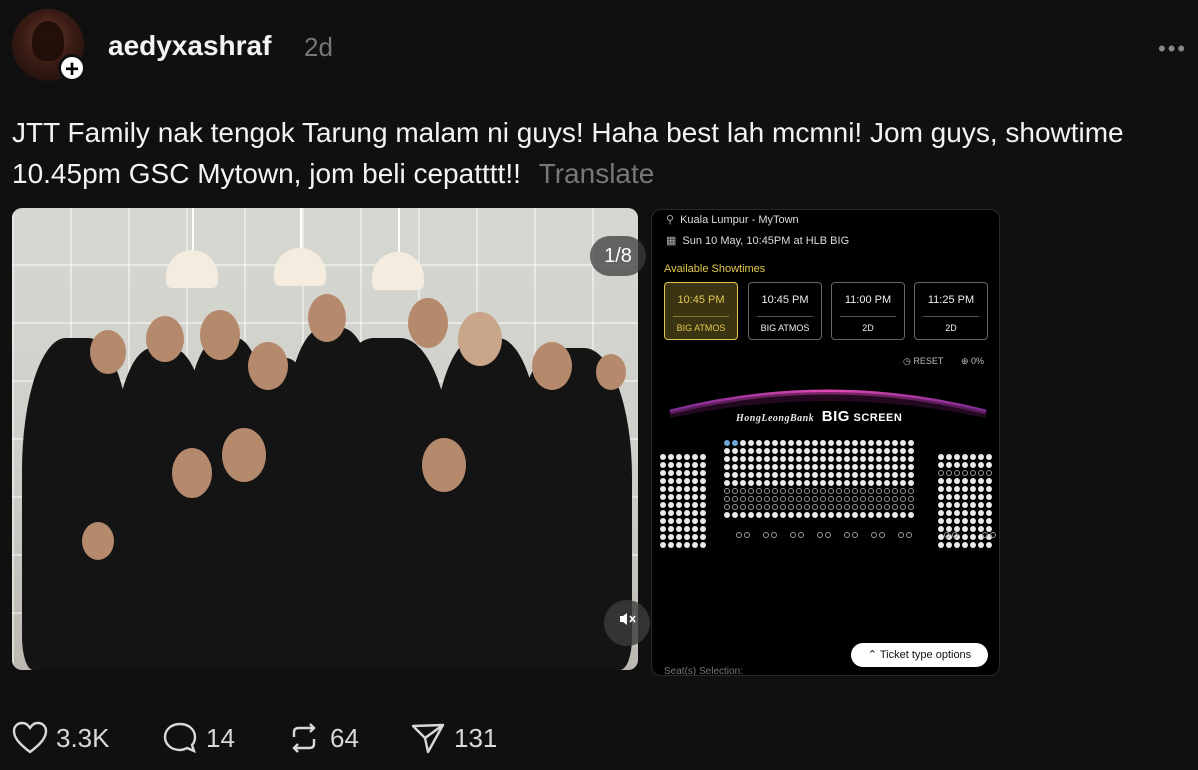  I want to click on translate-link: Translate, so click(597, 173).